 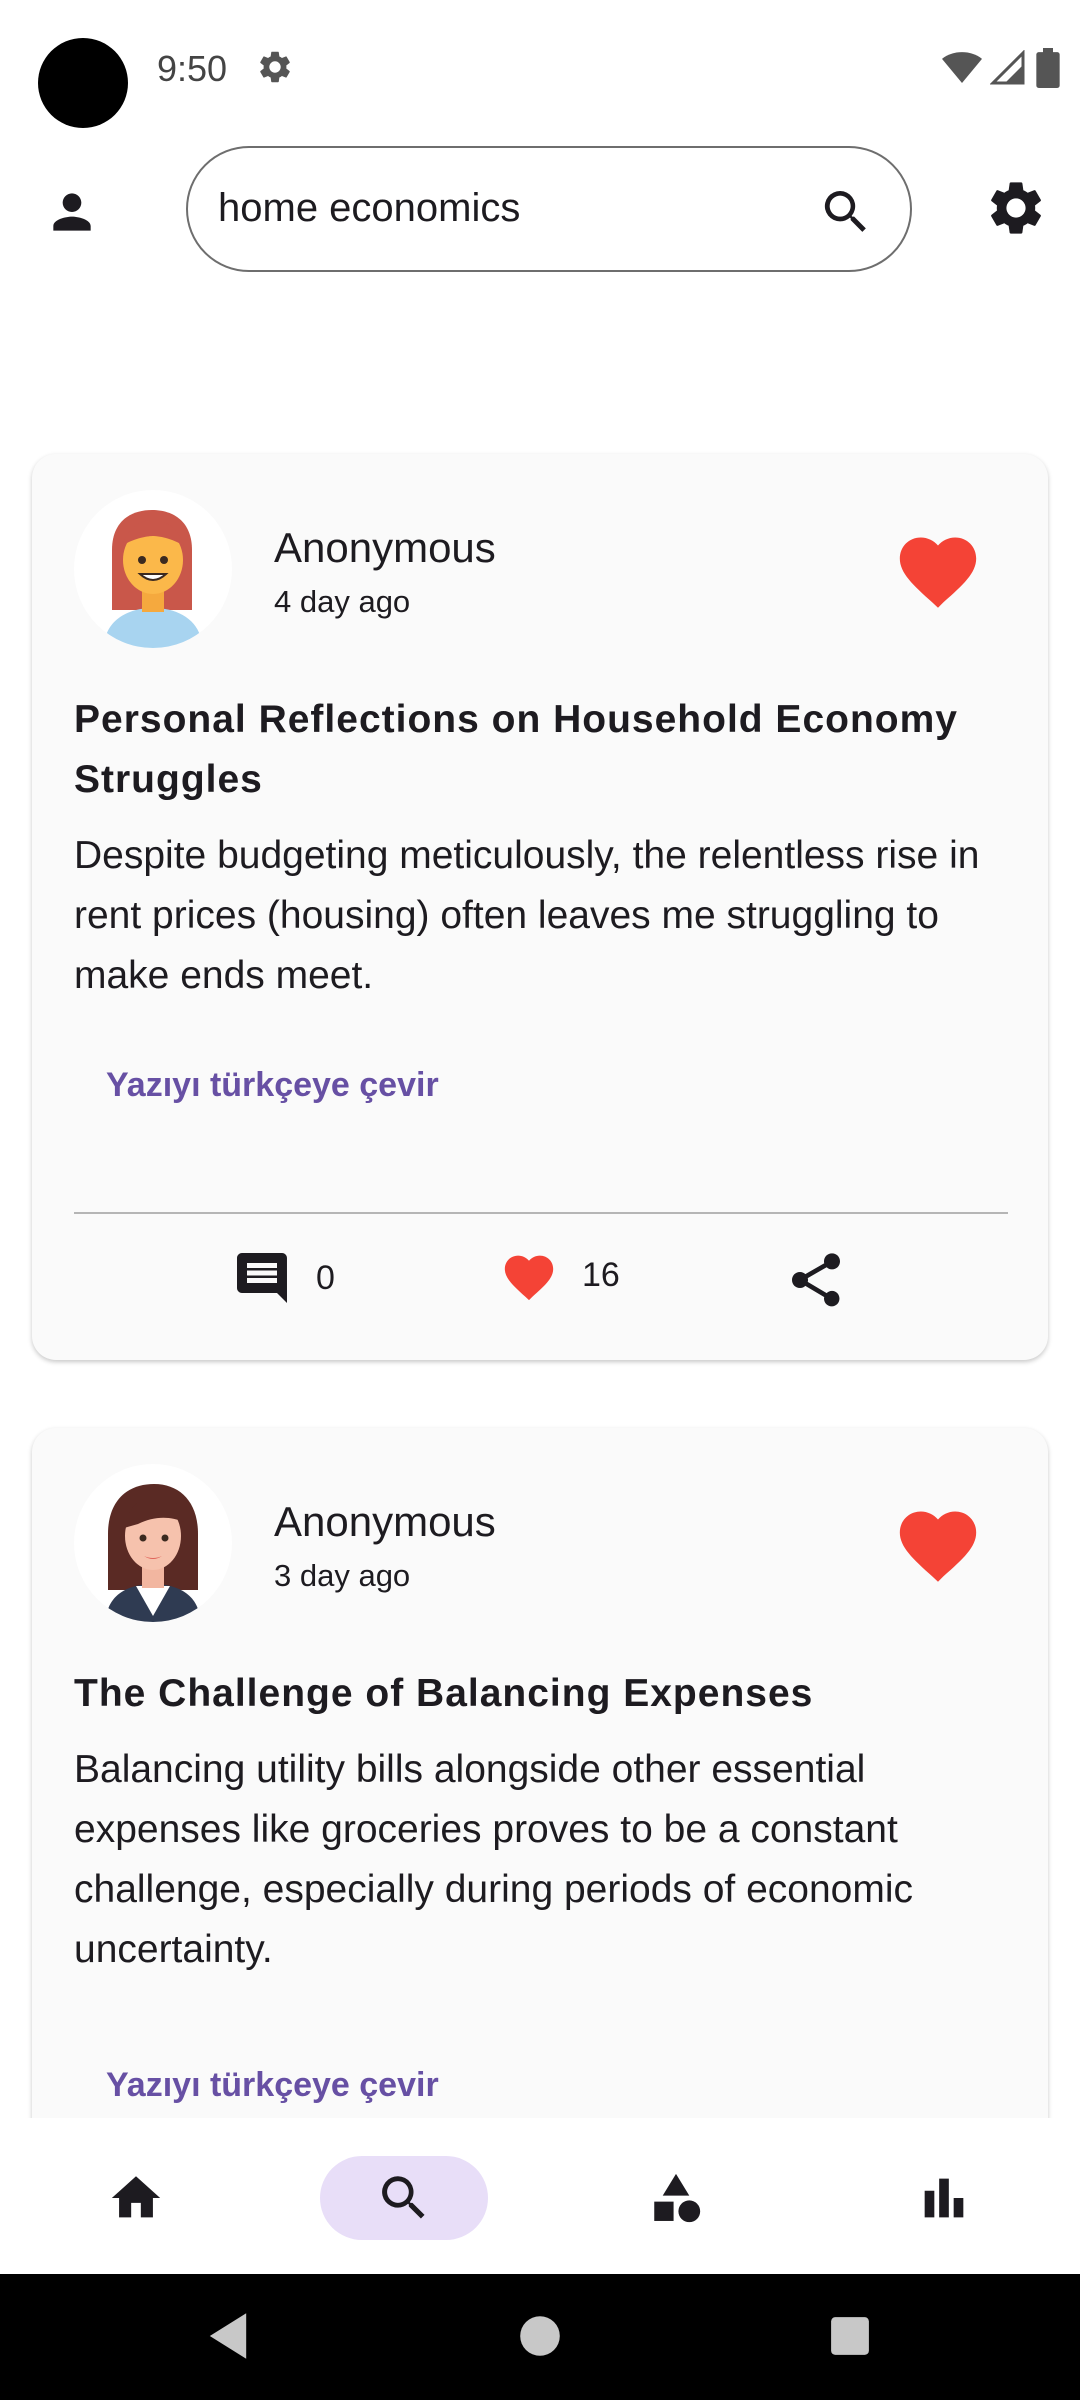 What do you see at coordinates (275, 67) in the screenshot?
I see `status-settings-icon` at bounding box center [275, 67].